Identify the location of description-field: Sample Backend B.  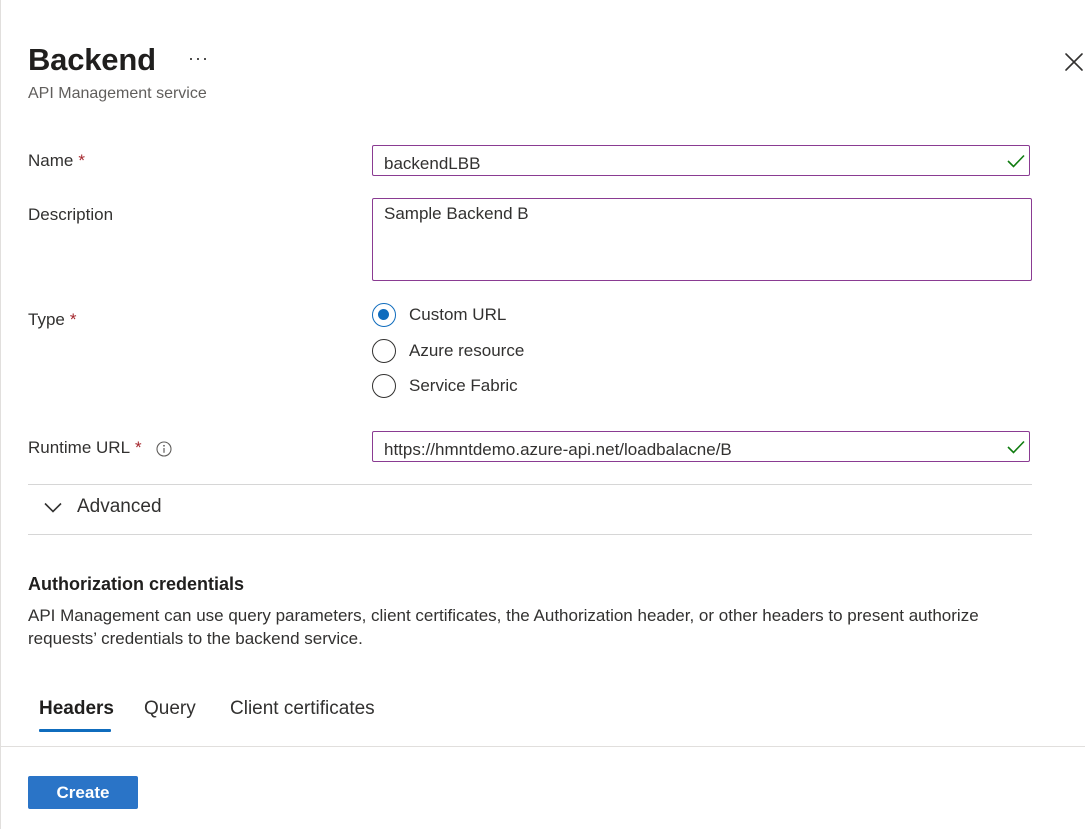
(702, 239).